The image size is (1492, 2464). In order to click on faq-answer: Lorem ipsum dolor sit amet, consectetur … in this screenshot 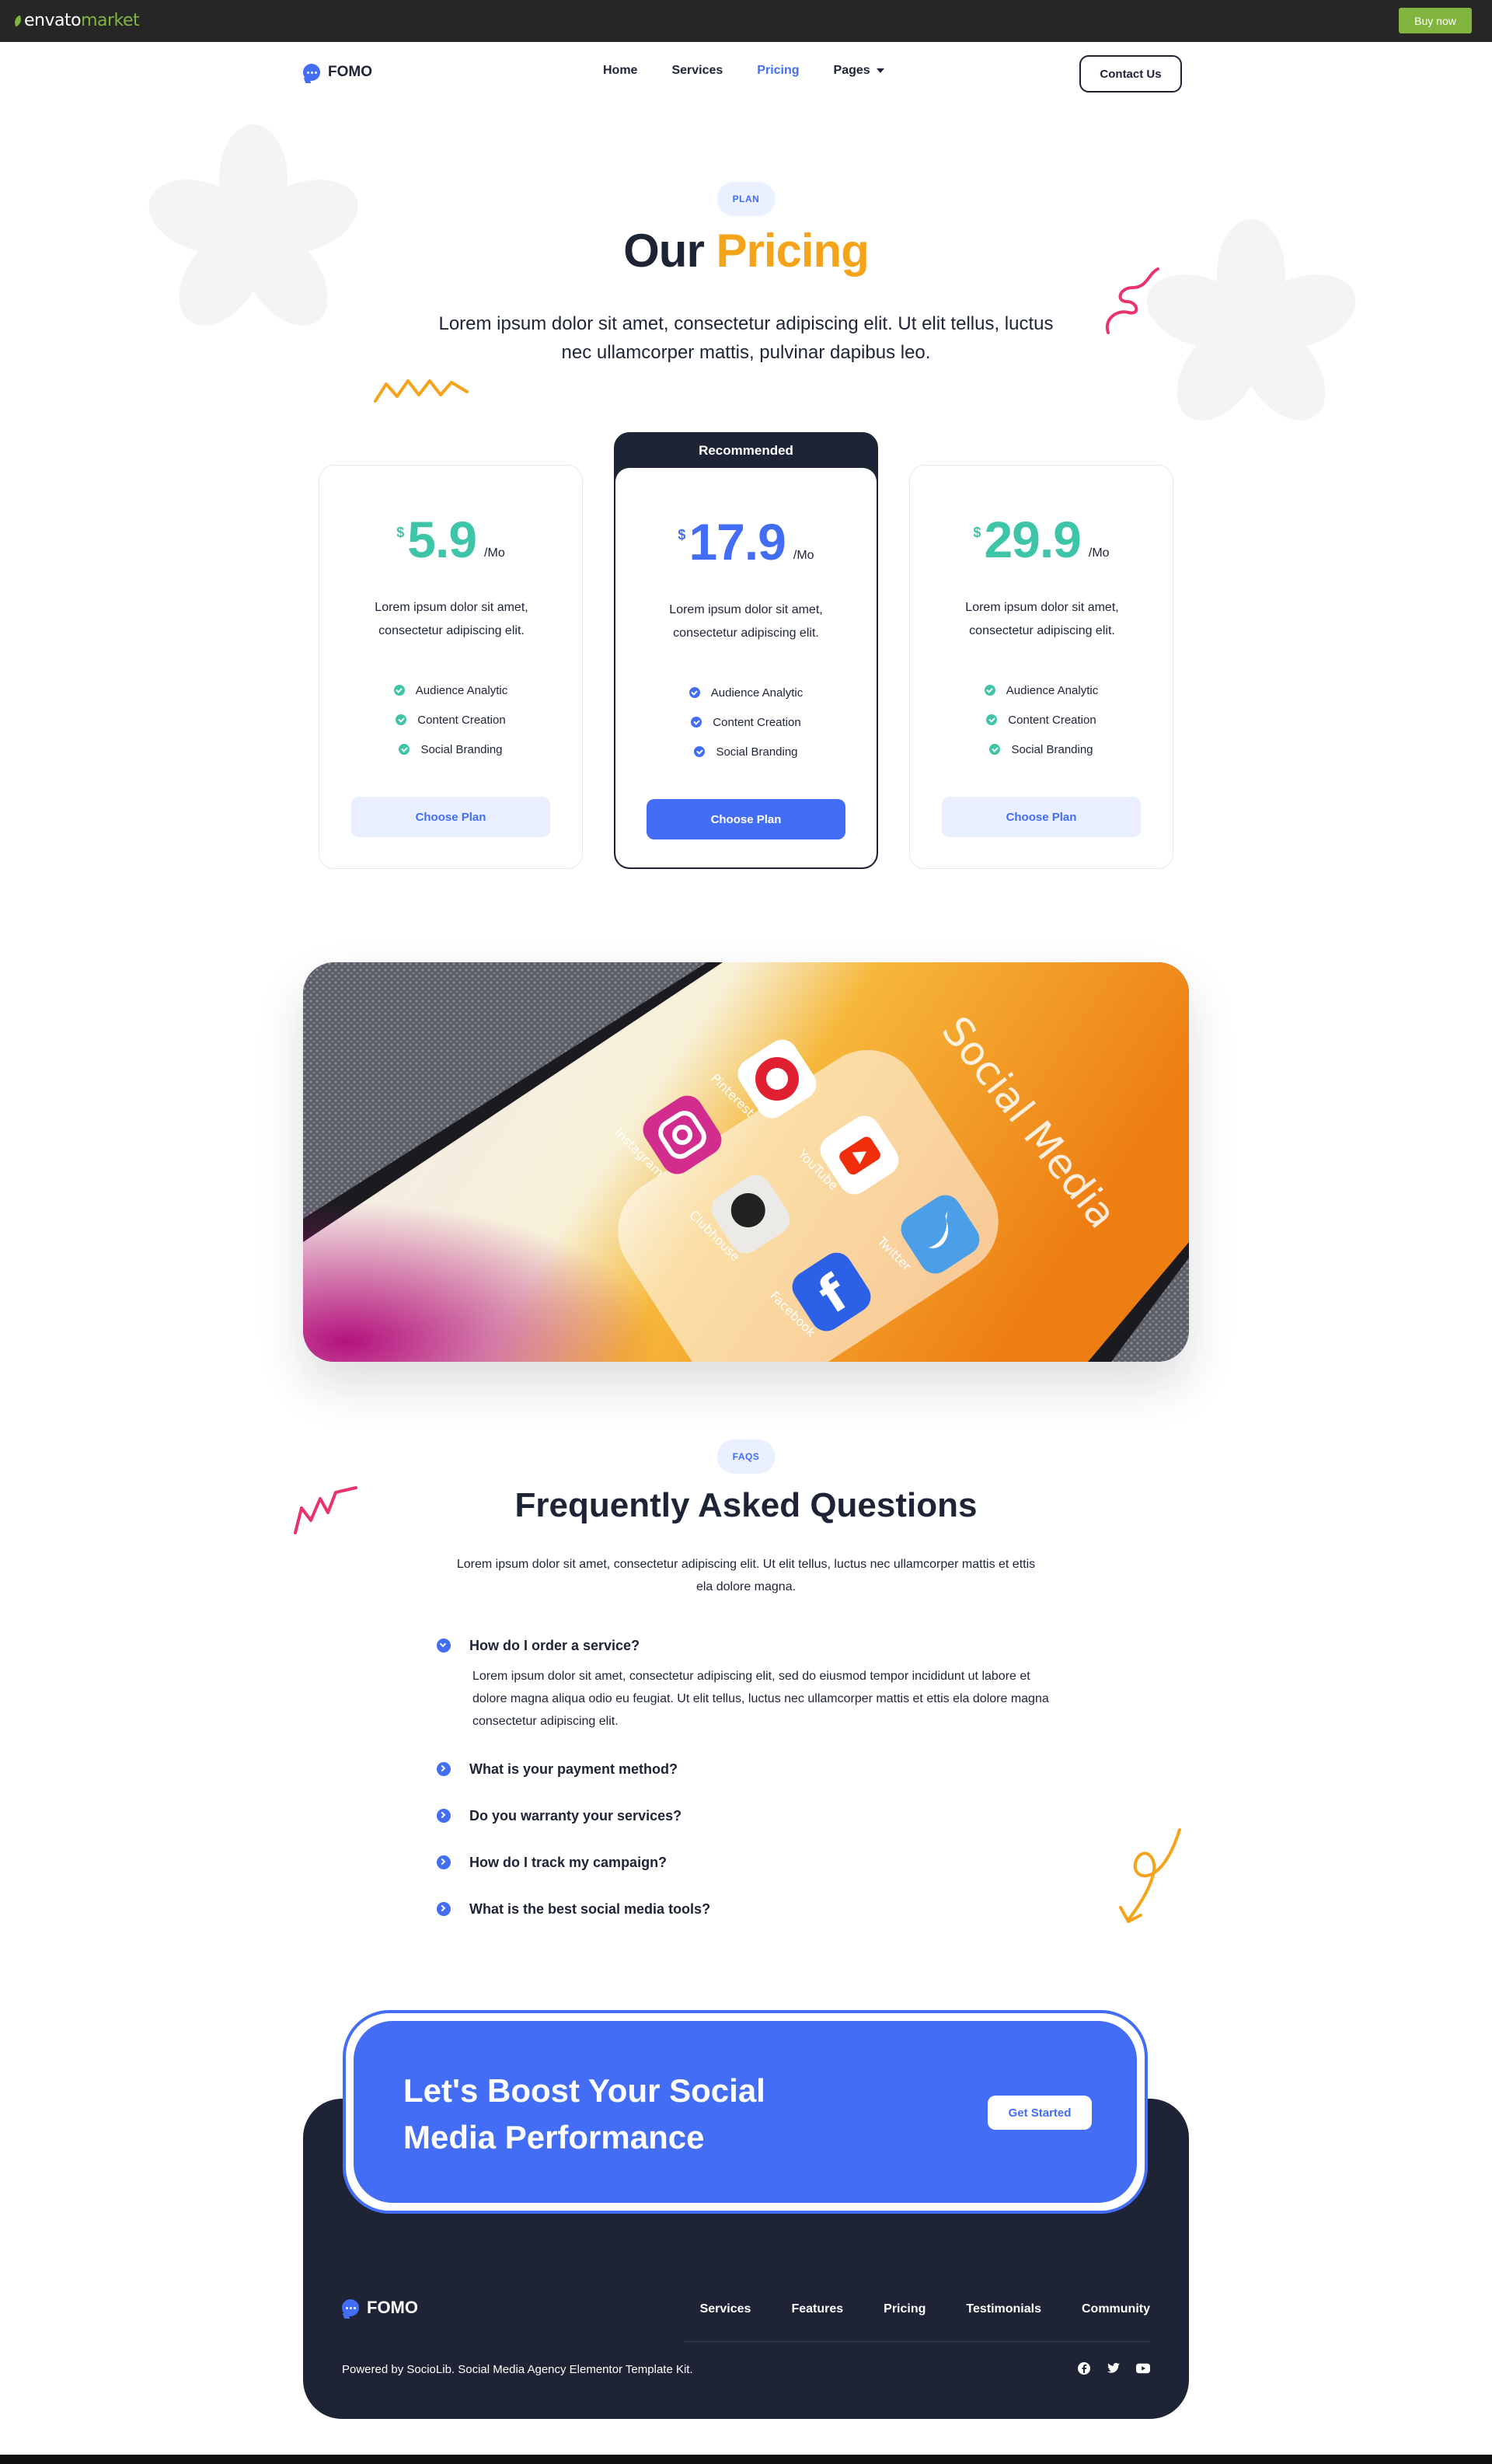, I will do `click(760, 1699)`.